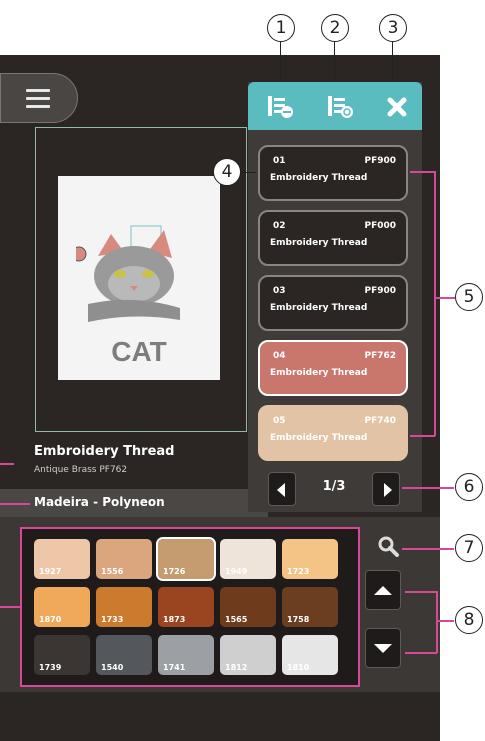 The image size is (485, 741). What do you see at coordinates (380, 356) in the screenshot?
I see `thread-code: PF762` at bounding box center [380, 356].